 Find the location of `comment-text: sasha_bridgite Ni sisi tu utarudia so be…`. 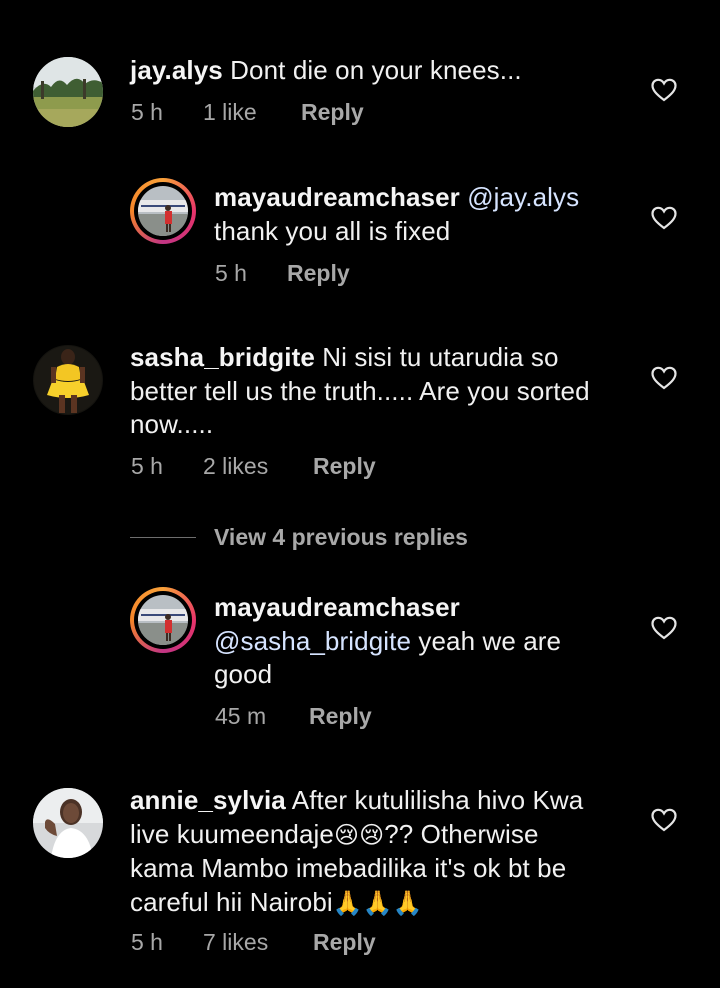

comment-text: sasha_bridgite Ni sisi tu utarudia so be… is located at coordinates (390, 391).